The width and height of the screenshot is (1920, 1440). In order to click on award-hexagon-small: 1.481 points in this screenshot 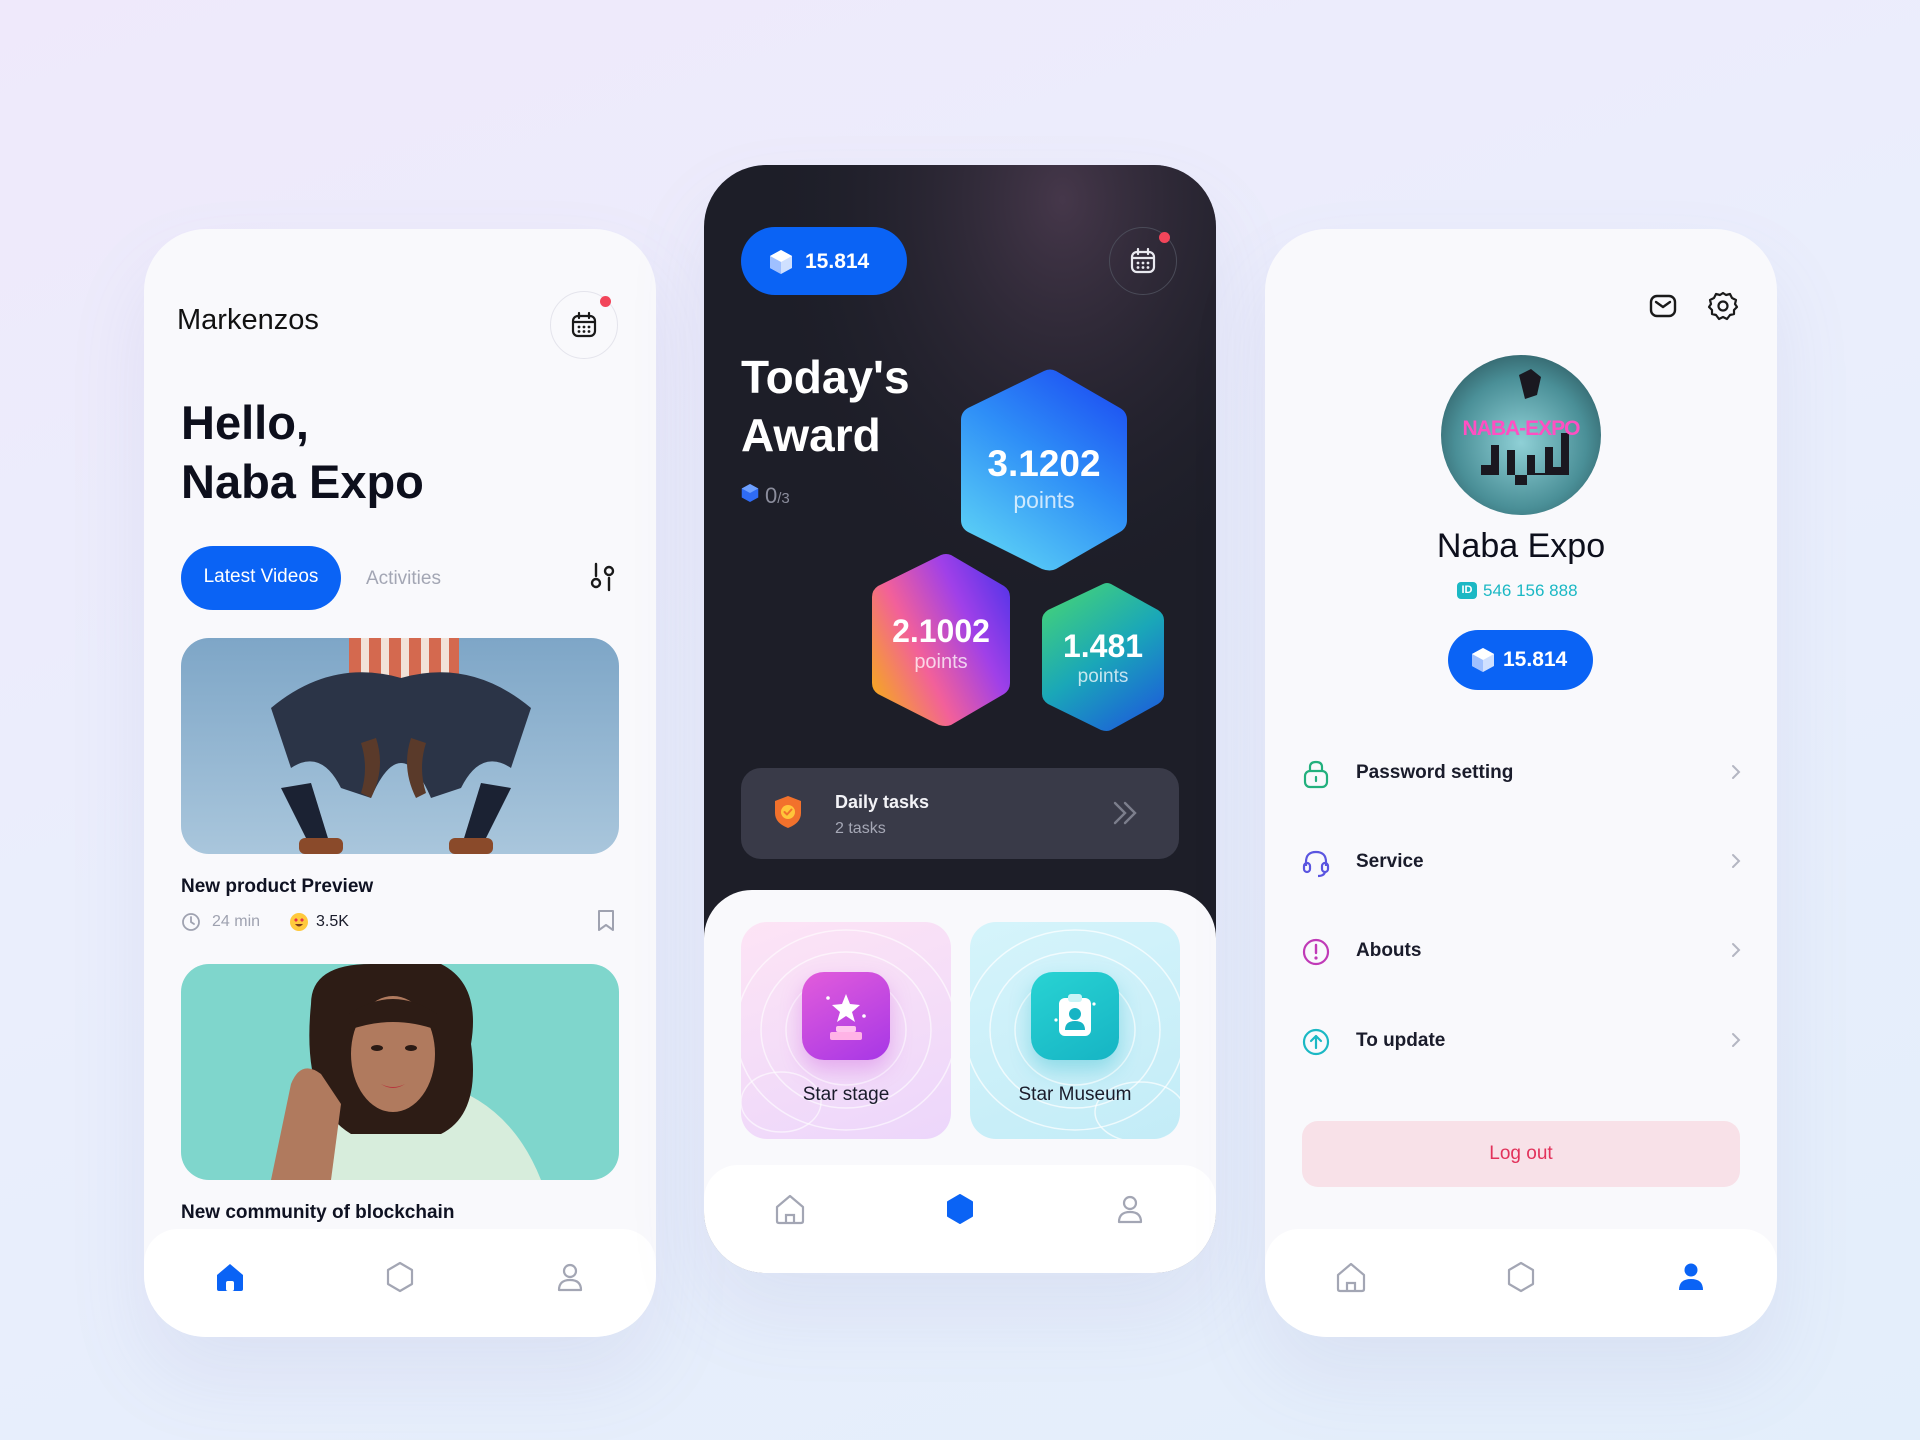, I will do `click(1103, 657)`.